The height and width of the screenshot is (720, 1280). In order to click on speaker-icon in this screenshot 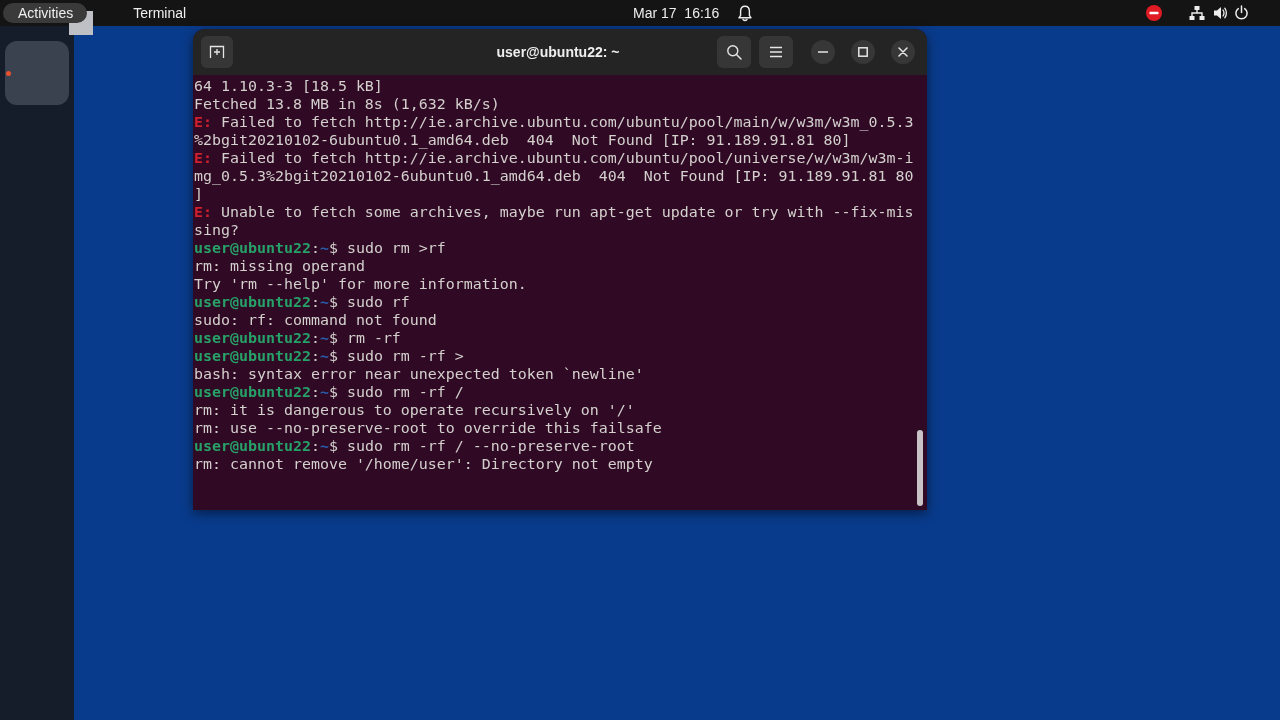, I will do `click(1220, 13)`.